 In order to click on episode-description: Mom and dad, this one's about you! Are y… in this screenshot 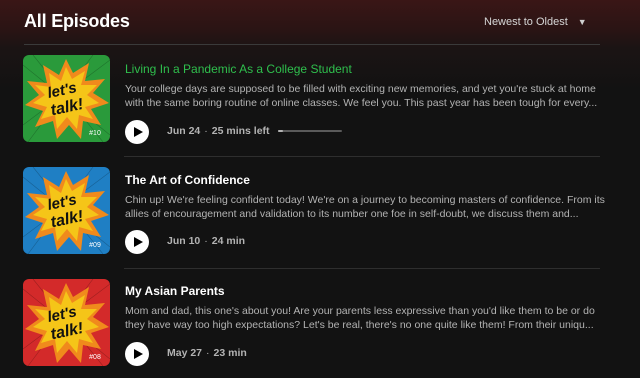, I will do `click(360, 318)`.